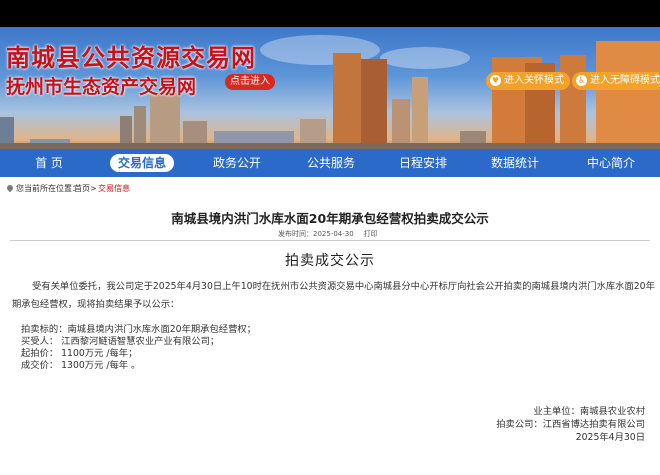 The height and width of the screenshot is (475, 660). What do you see at coordinates (371, 234) in the screenshot?
I see `print-link: 打印` at bounding box center [371, 234].